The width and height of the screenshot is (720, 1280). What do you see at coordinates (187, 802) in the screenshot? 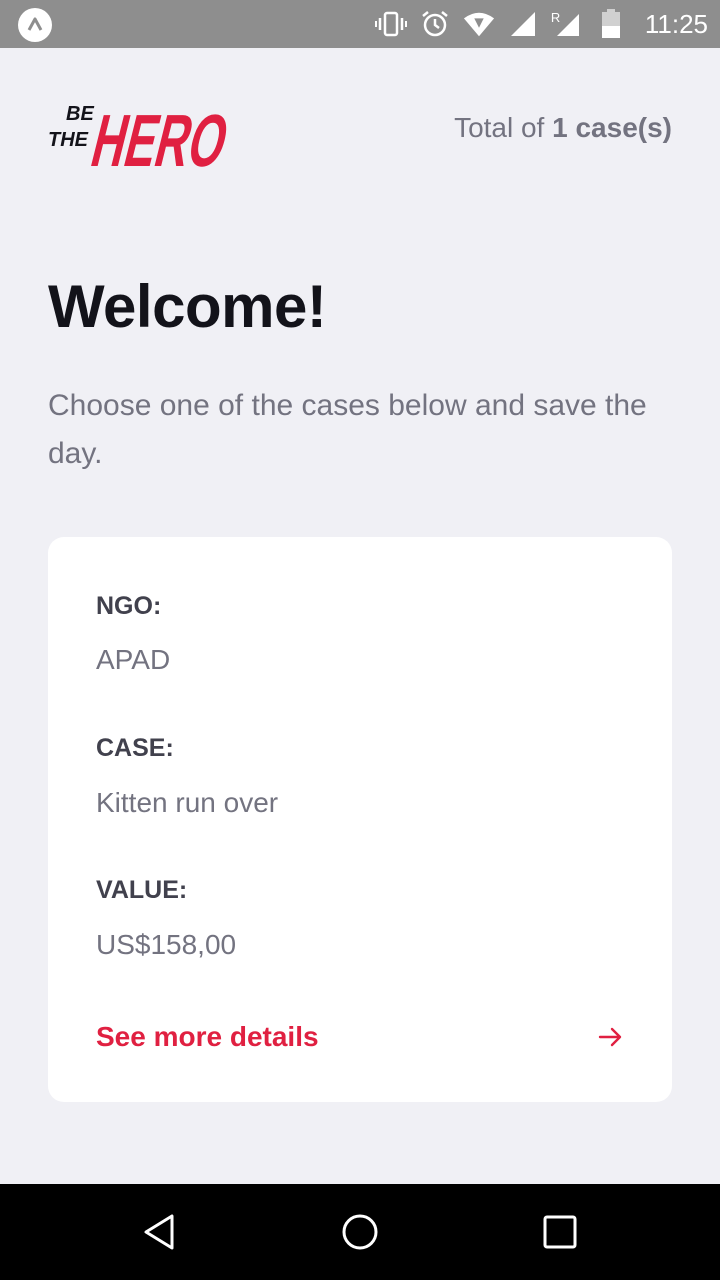
I see `case-value: Kitten run over` at bounding box center [187, 802].